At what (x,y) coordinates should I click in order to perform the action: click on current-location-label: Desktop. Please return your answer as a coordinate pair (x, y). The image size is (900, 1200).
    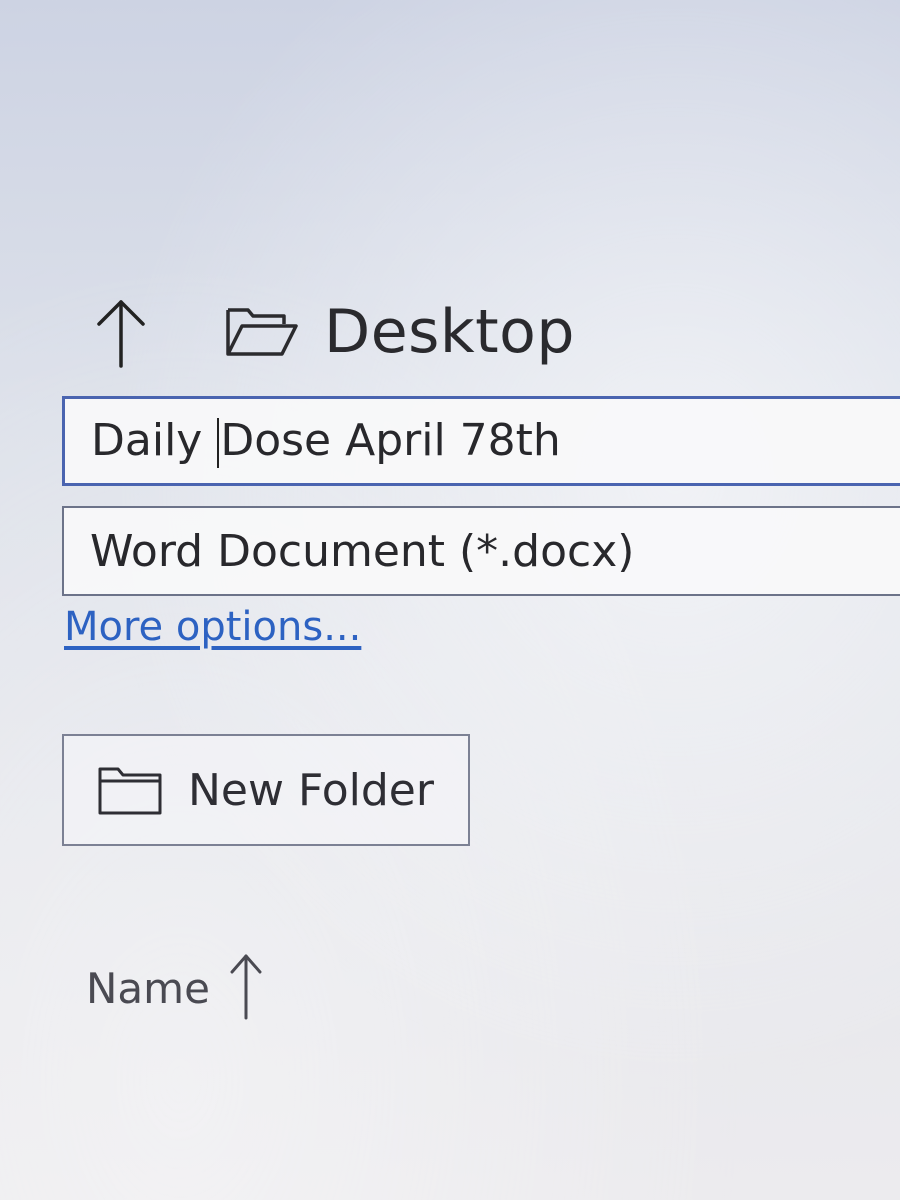
    Looking at the image, I should click on (449, 332).